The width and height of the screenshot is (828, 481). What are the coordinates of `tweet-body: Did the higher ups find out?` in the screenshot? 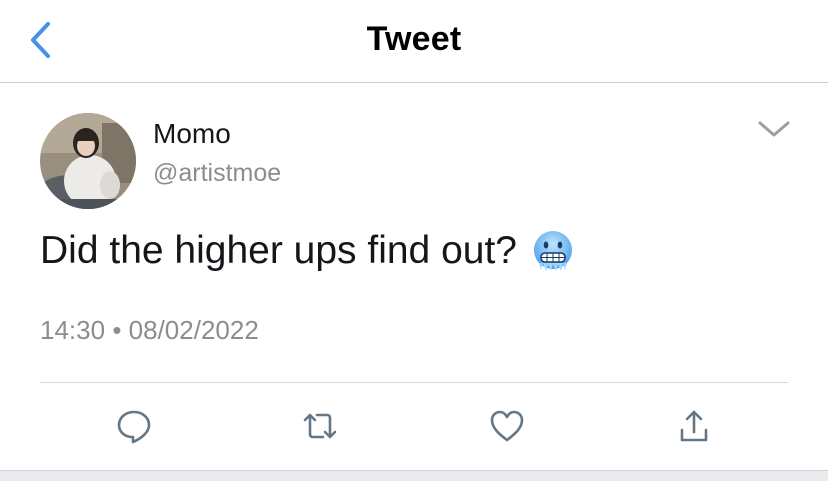 It's located at (278, 250).